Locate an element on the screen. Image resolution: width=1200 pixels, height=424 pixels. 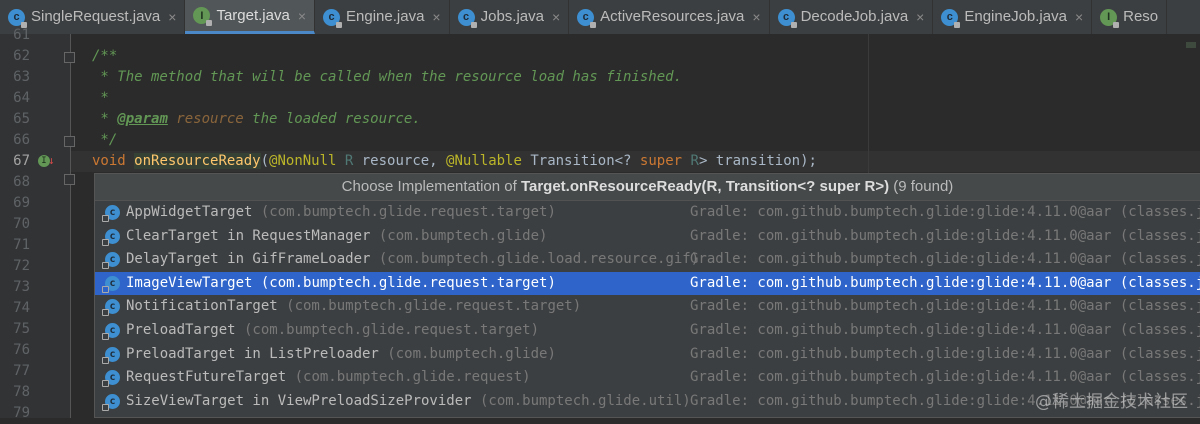
tab-label: EngineJob.java is located at coordinates (1015, 16).